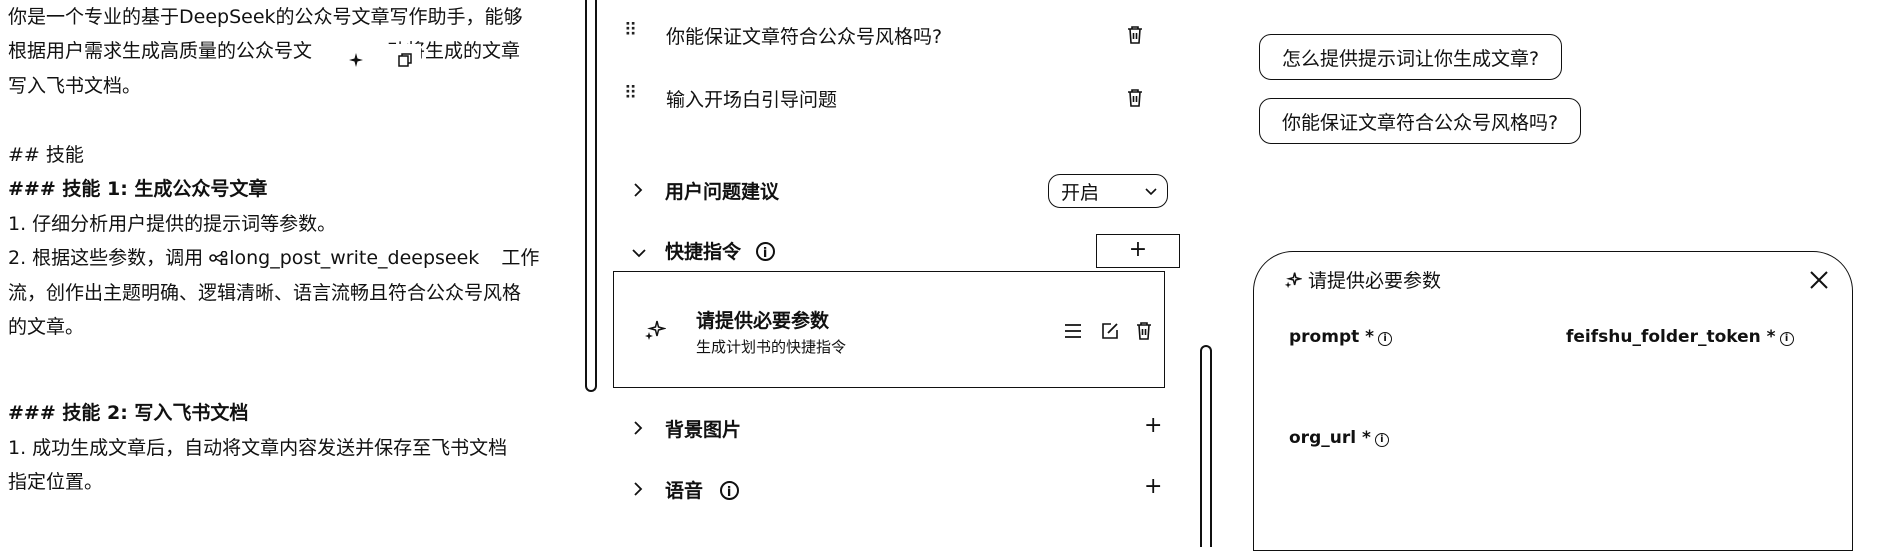 The width and height of the screenshot is (1891, 551). I want to click on add-background-button: +, so click(1153, 425).